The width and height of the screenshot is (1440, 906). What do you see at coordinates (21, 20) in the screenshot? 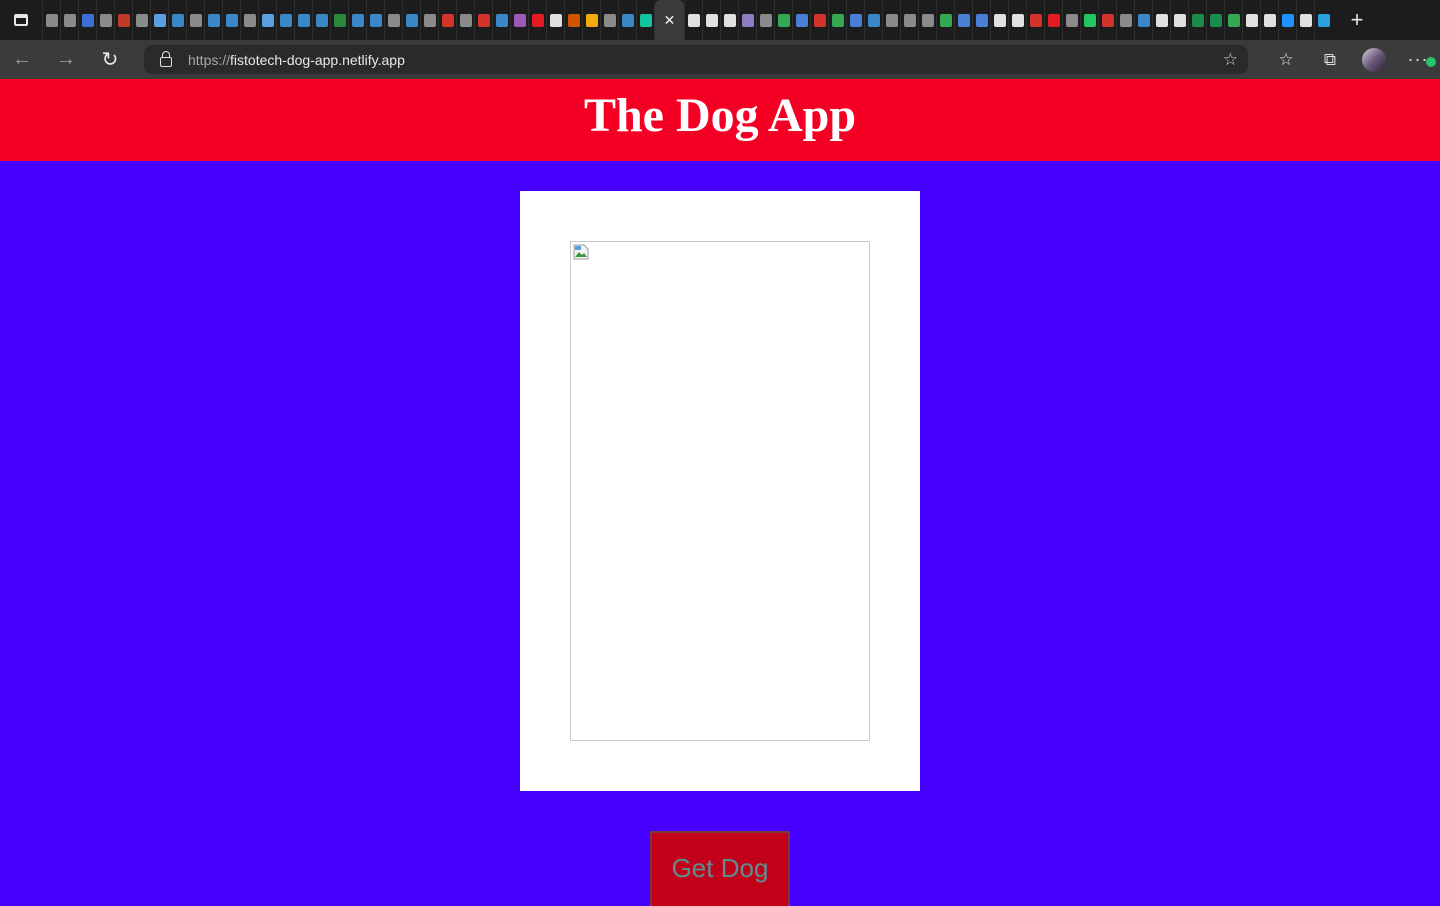
I see `tab-actions-button` at bounding box center [21, 20].